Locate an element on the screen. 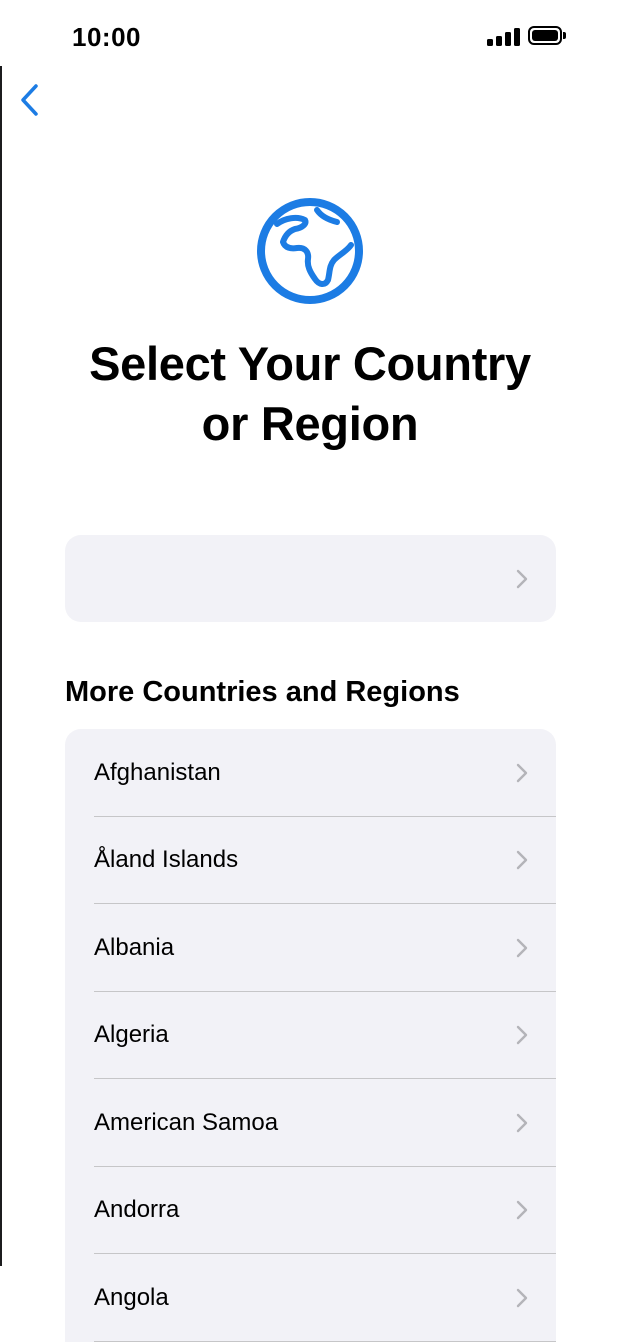 The height and width of the screenshot is (1342, 620). country-label: Åland Islands is located at coordinates (166, 860).